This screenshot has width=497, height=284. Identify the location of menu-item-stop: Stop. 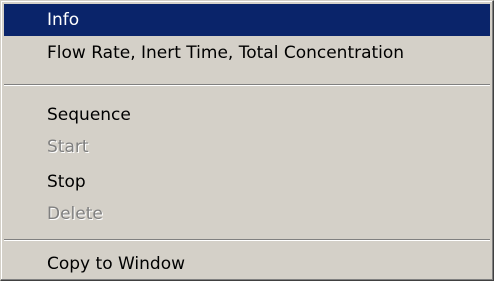
(247, 182).